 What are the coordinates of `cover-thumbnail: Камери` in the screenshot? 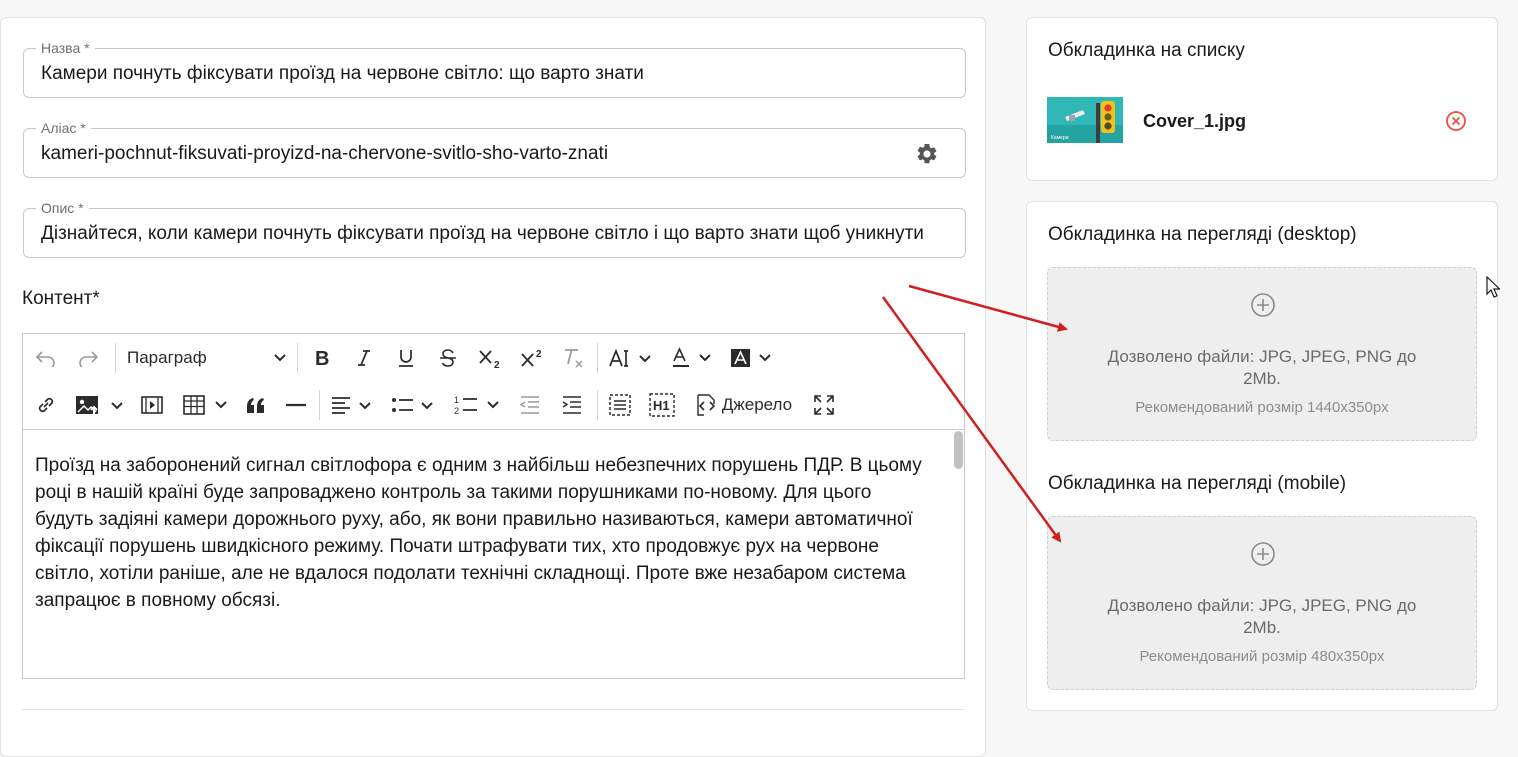 It's located at (1085, 120).